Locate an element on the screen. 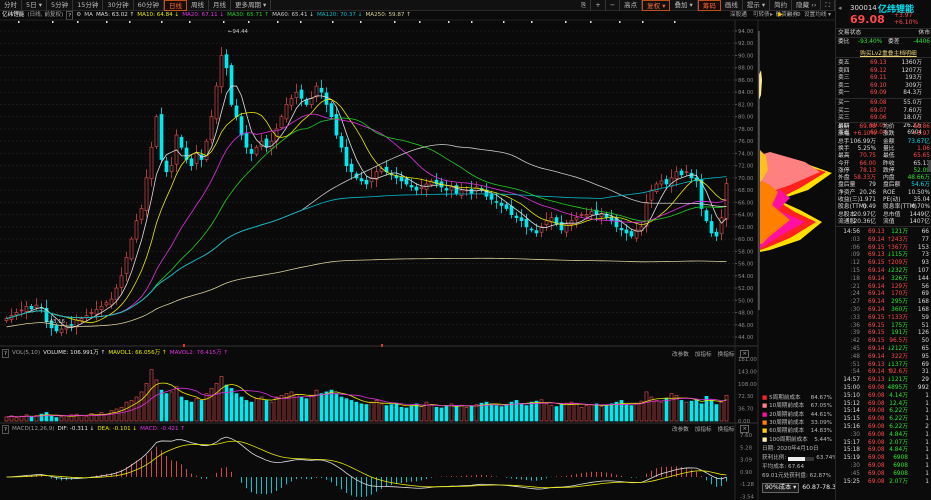 The image size is (931, 500). chip-legend-label: 10周期前成本 is located at coordinates (787, 406).